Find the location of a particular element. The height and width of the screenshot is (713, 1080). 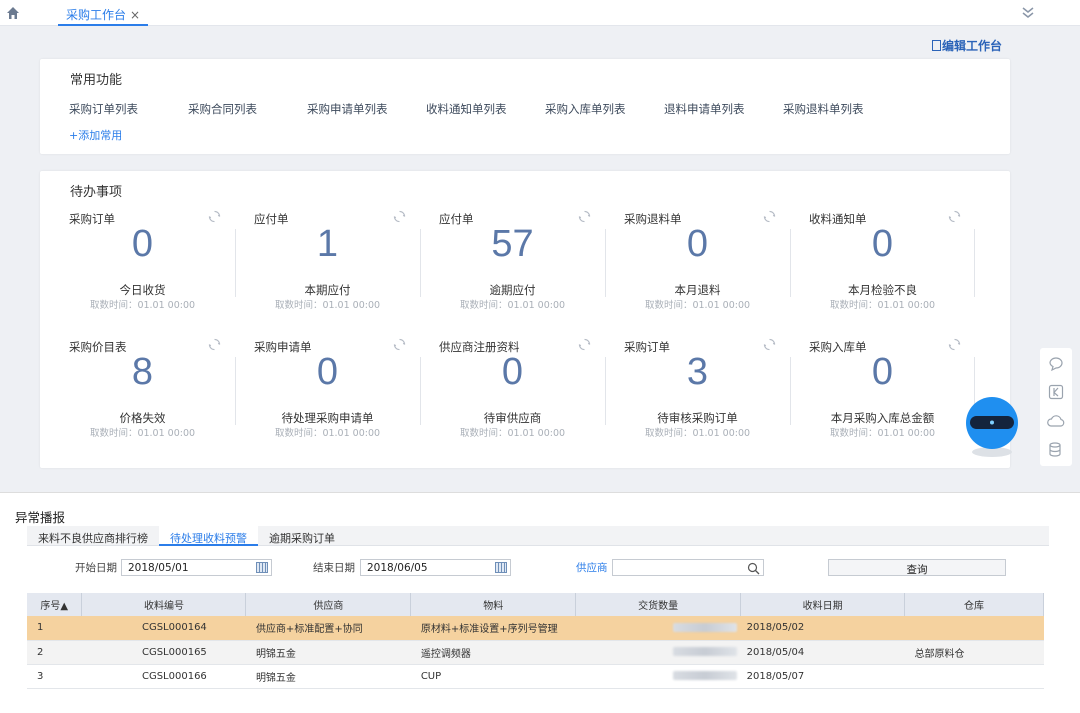

start-date-field: 2018/05/01 is located at coordinates (196, 567).